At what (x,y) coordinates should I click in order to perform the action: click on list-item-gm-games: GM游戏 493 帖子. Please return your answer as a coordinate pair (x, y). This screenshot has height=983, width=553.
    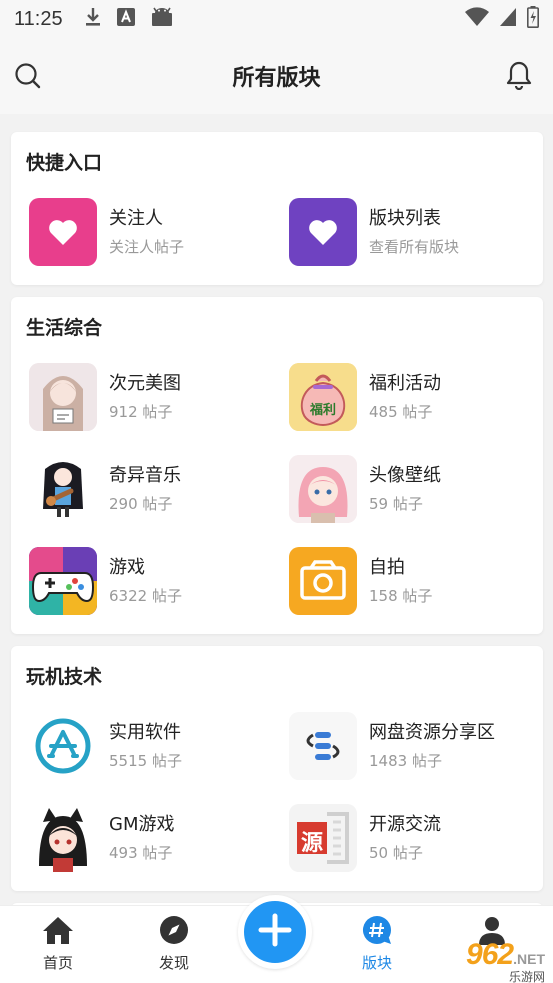
    Looking at the image, I should click on (154, 840).